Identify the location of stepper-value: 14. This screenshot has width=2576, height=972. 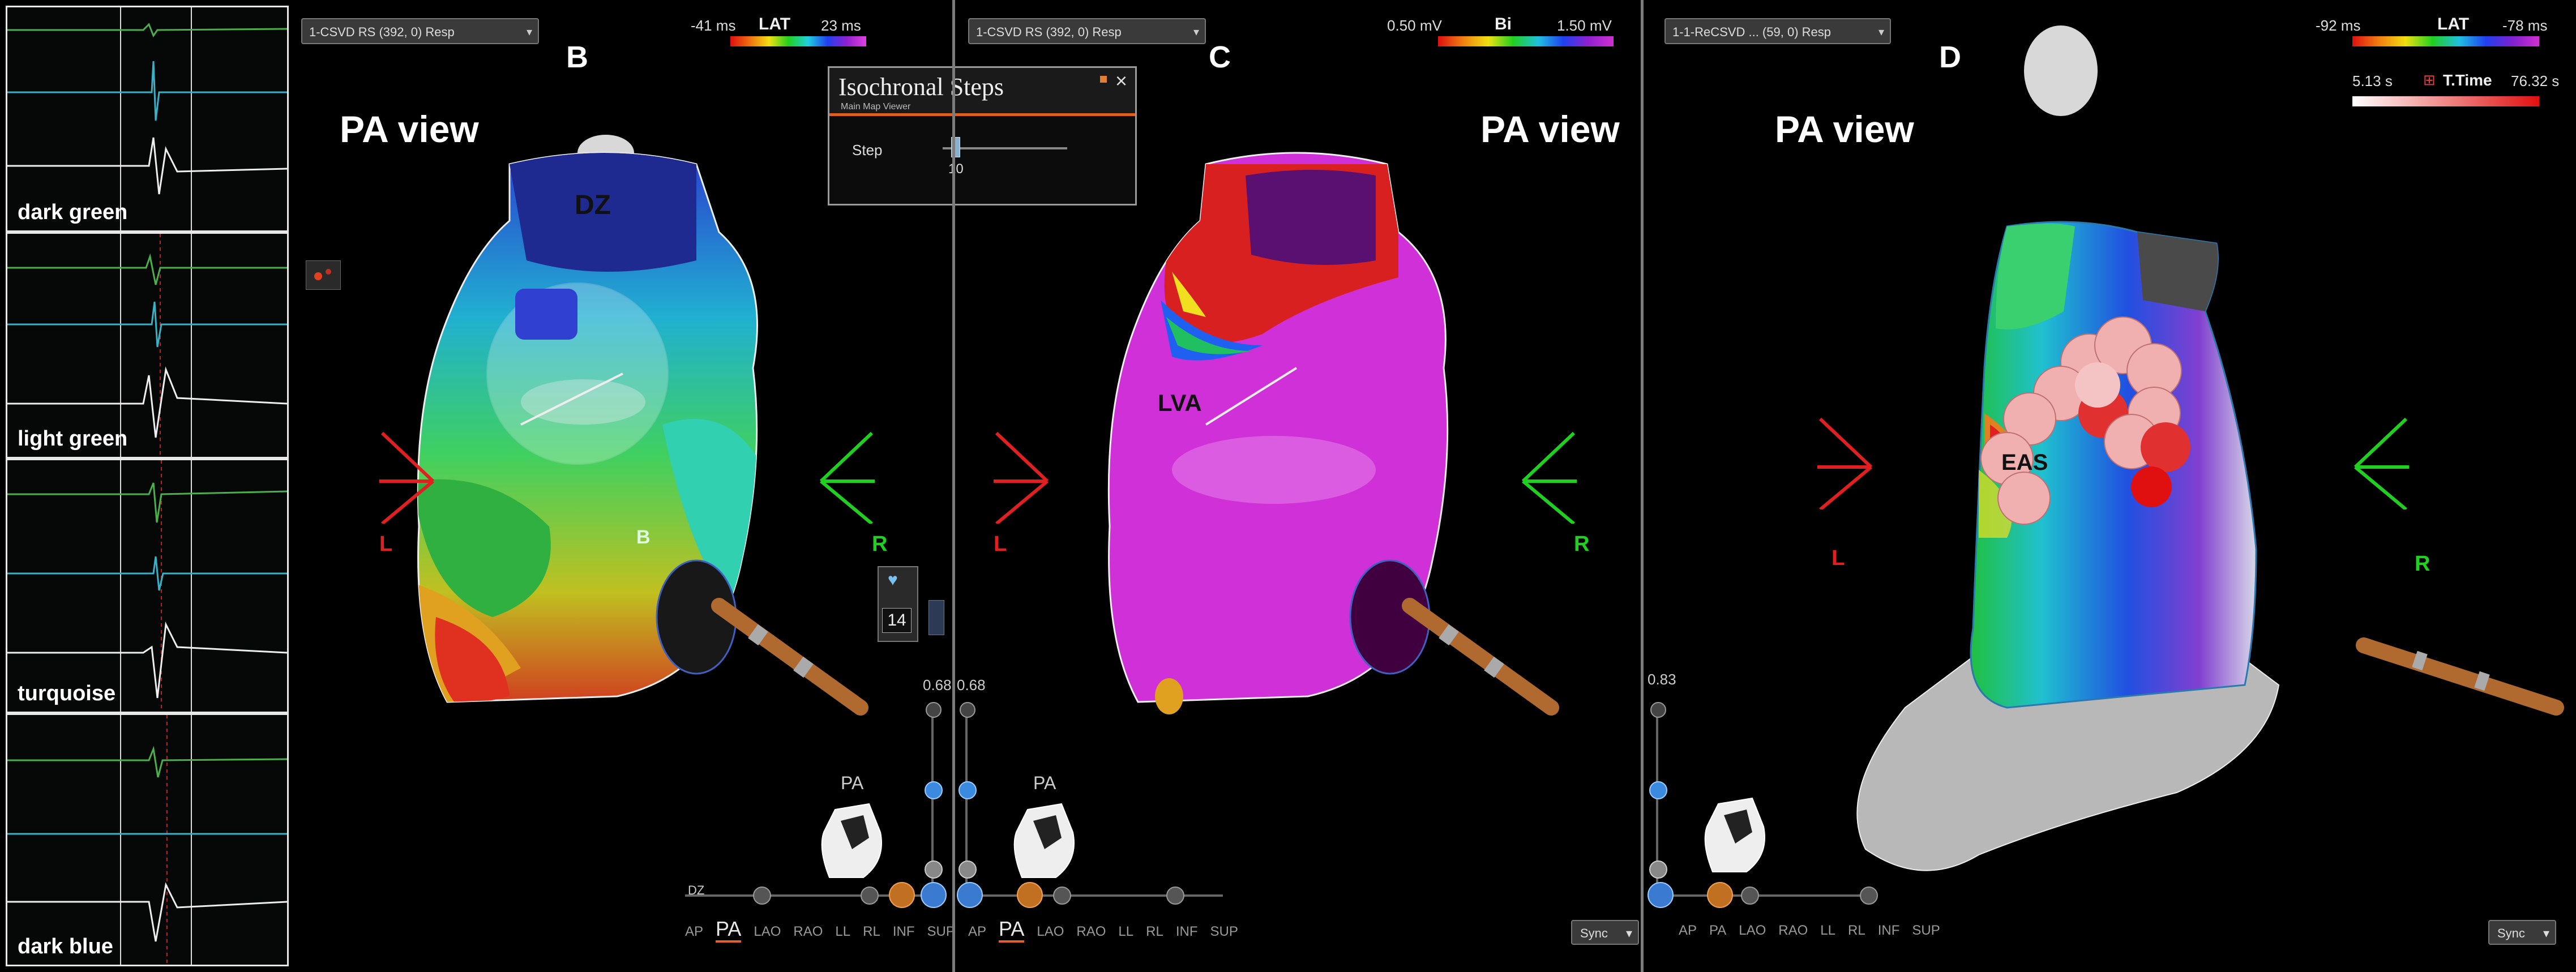
(897, 620).